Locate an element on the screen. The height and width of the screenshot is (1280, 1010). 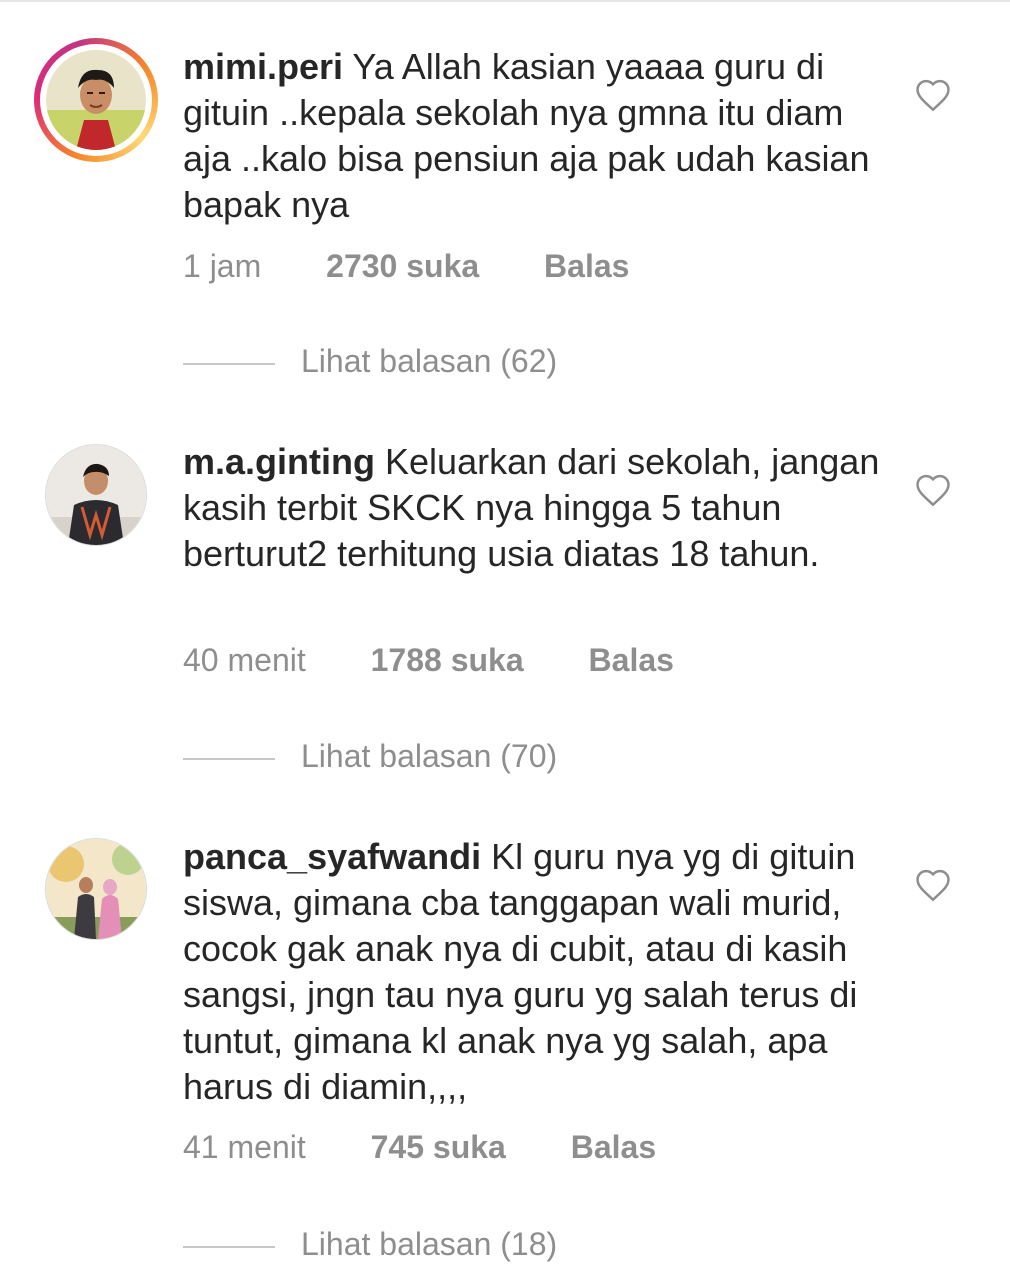
comment-meta: 41 menit 745 suka Balas is located at coordinates (419, 1147).